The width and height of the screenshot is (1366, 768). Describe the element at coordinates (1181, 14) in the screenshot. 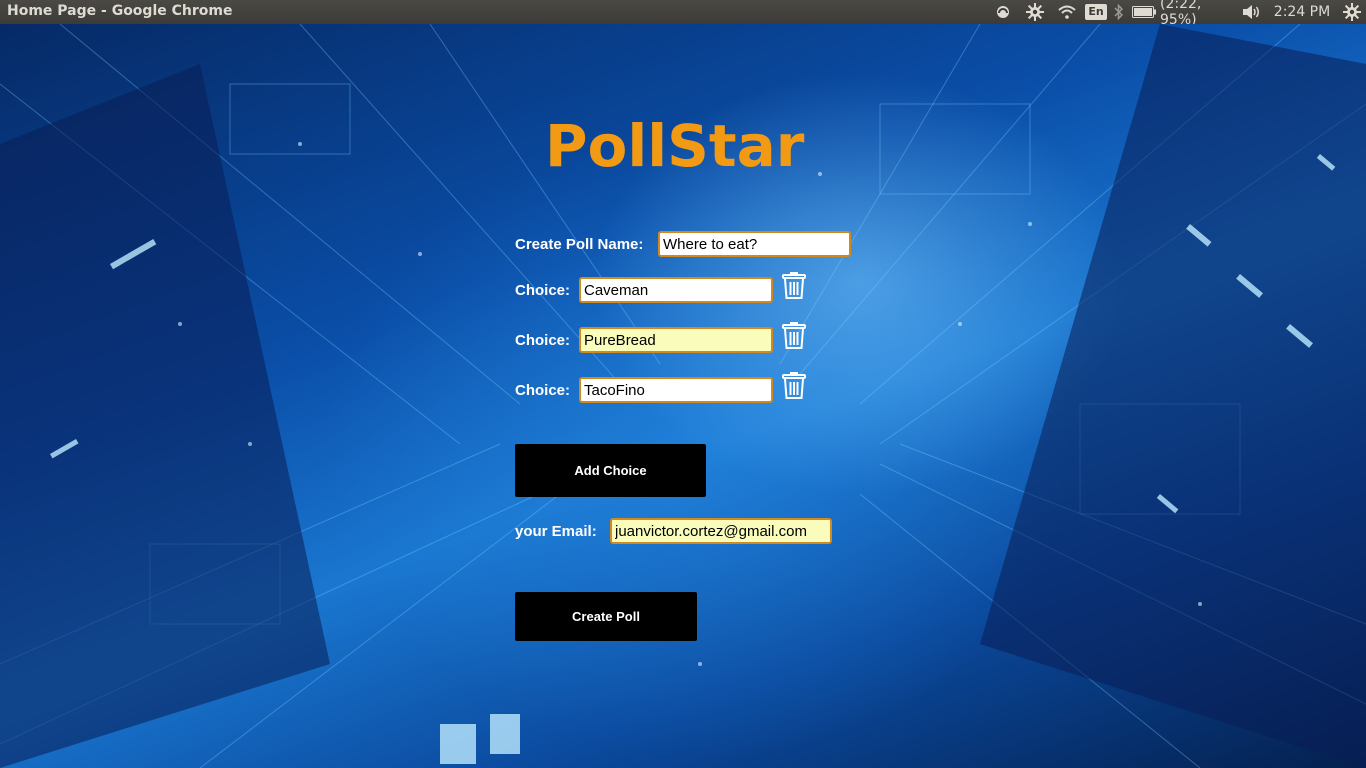

I see `battery-status-text: (2:22, 95%)` at that location.